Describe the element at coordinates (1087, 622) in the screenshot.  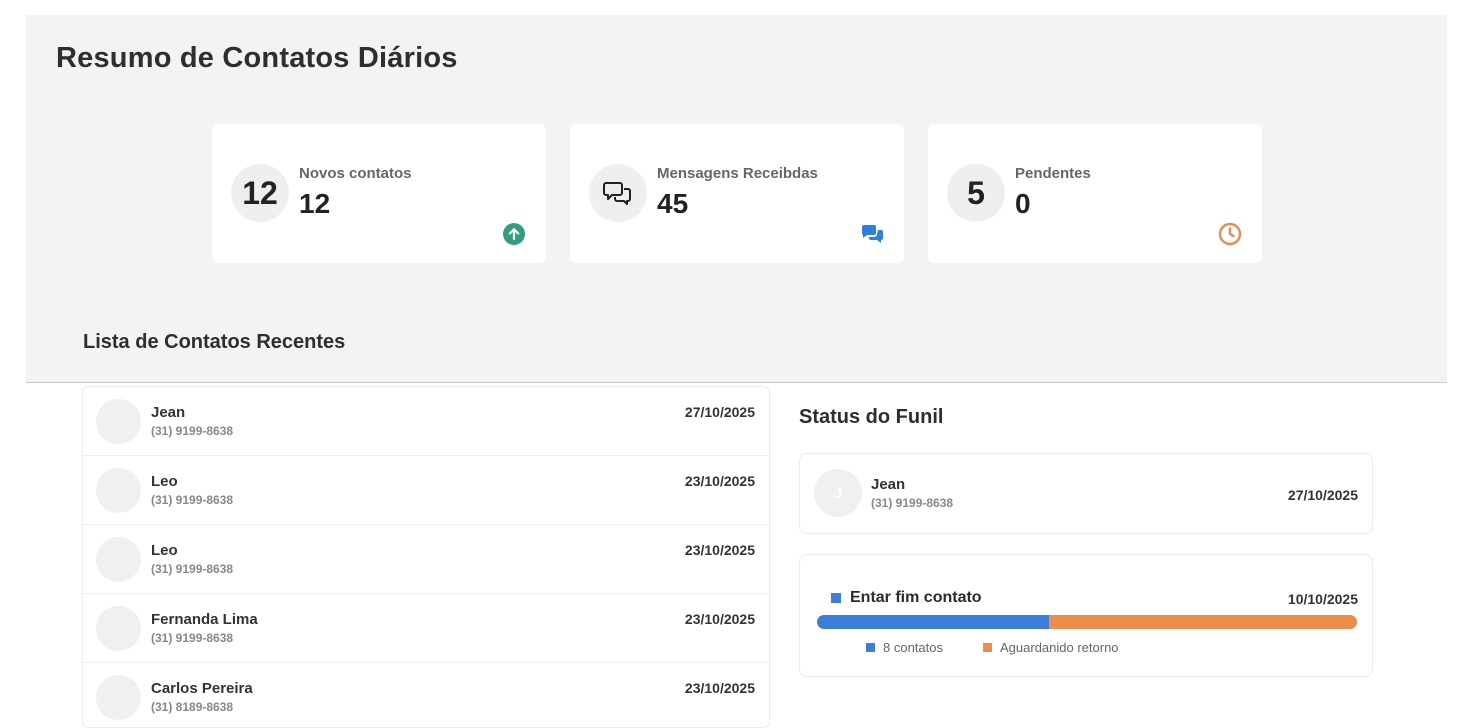
I see `funnel-progress-bar` at that location.